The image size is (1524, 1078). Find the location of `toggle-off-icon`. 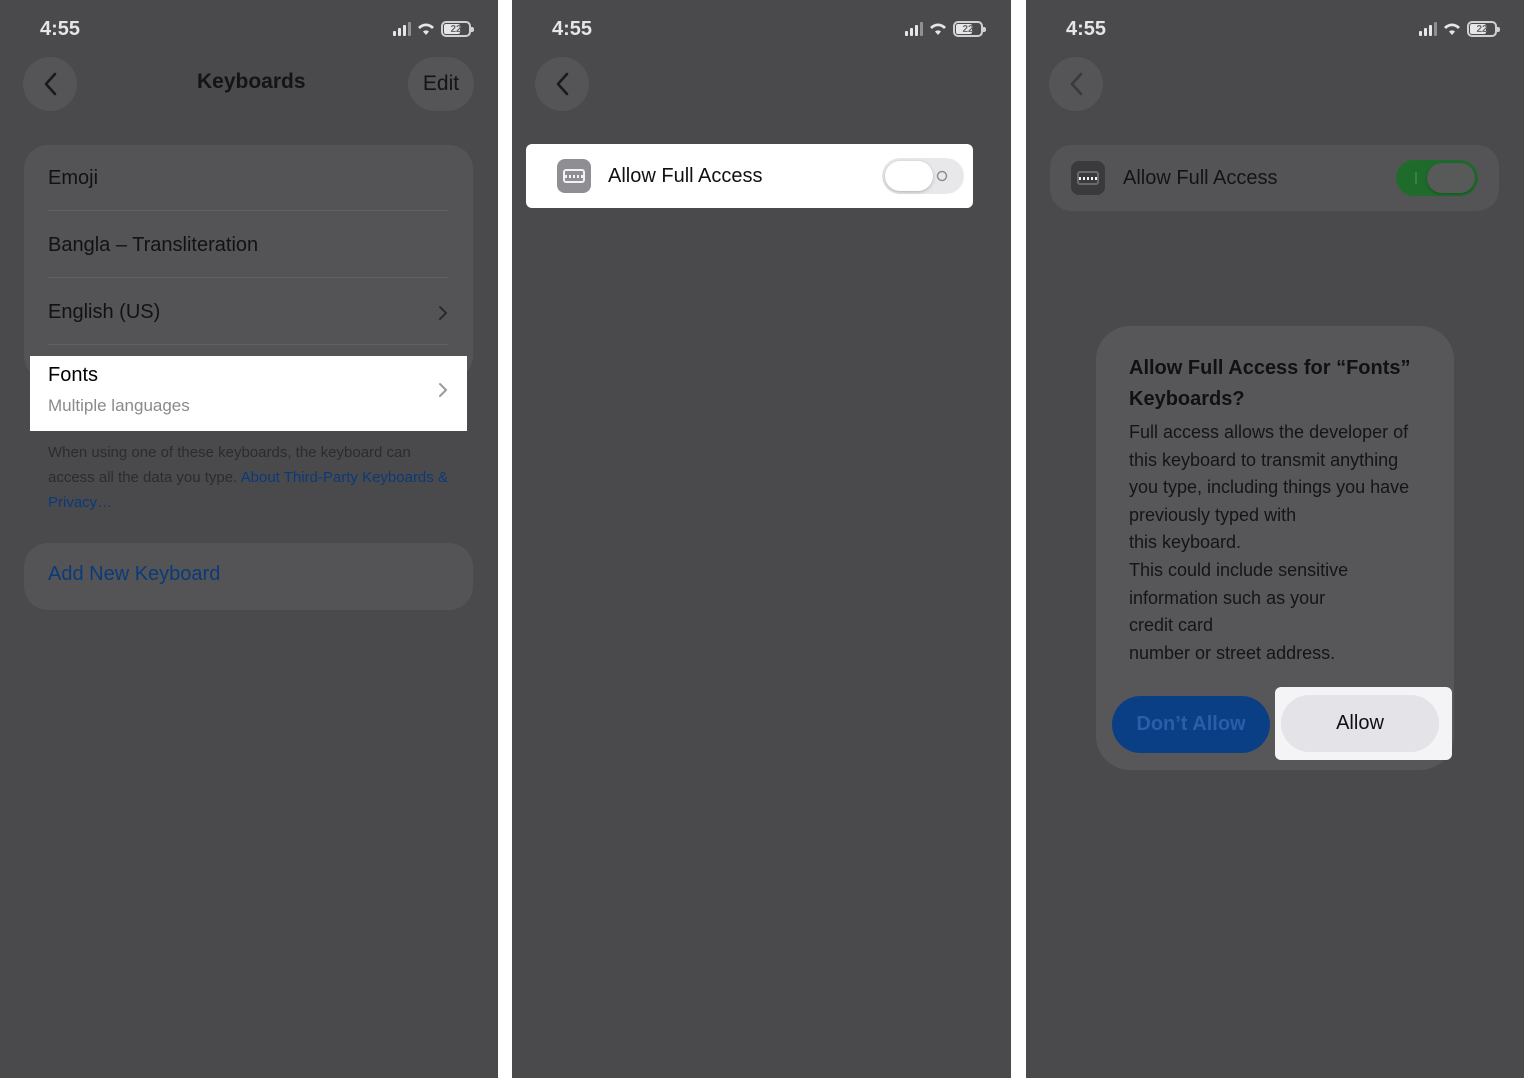

toggle-off-icon is located at coordinates (942, 176).